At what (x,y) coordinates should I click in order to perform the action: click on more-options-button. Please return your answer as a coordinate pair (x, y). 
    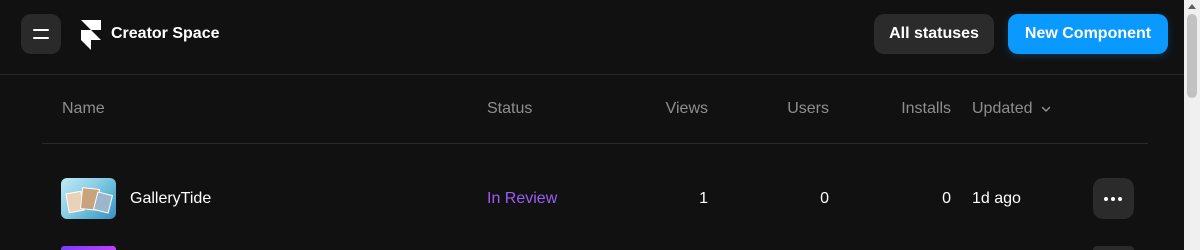
    Looking at the image, I should click on (1113, 198).